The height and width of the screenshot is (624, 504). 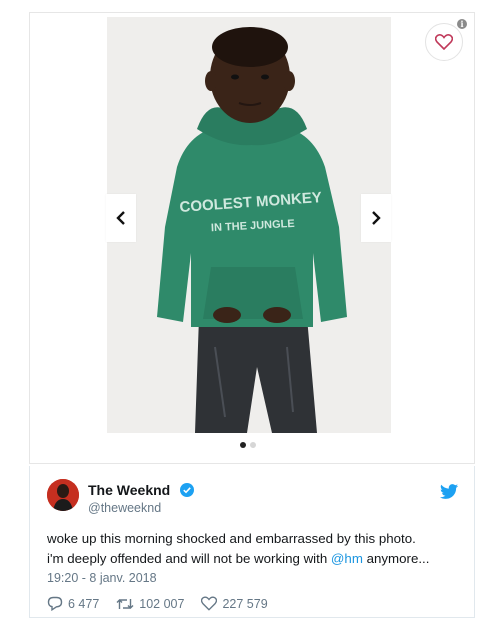 I want to click on retweet-button: 102 007, so click(x=150, y=604).